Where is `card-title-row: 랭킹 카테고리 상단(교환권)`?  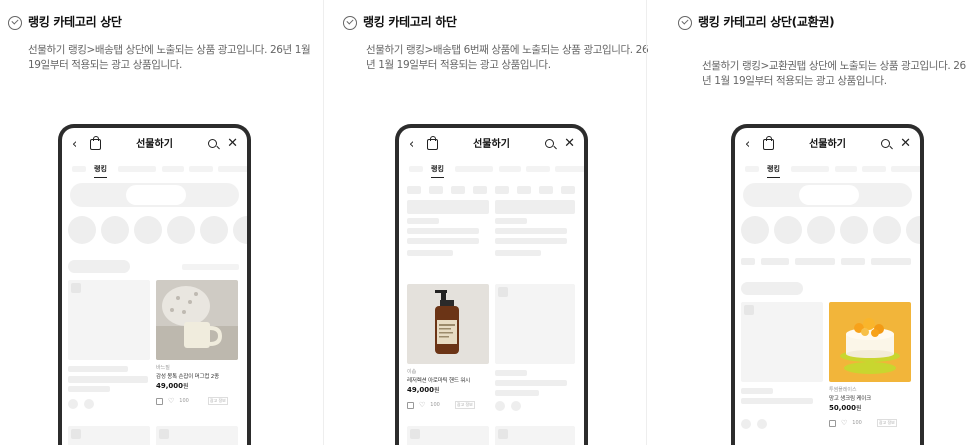 card-title-row: 랭킹 카테고리 상단(교환권) is located at coordinates (758, 22).